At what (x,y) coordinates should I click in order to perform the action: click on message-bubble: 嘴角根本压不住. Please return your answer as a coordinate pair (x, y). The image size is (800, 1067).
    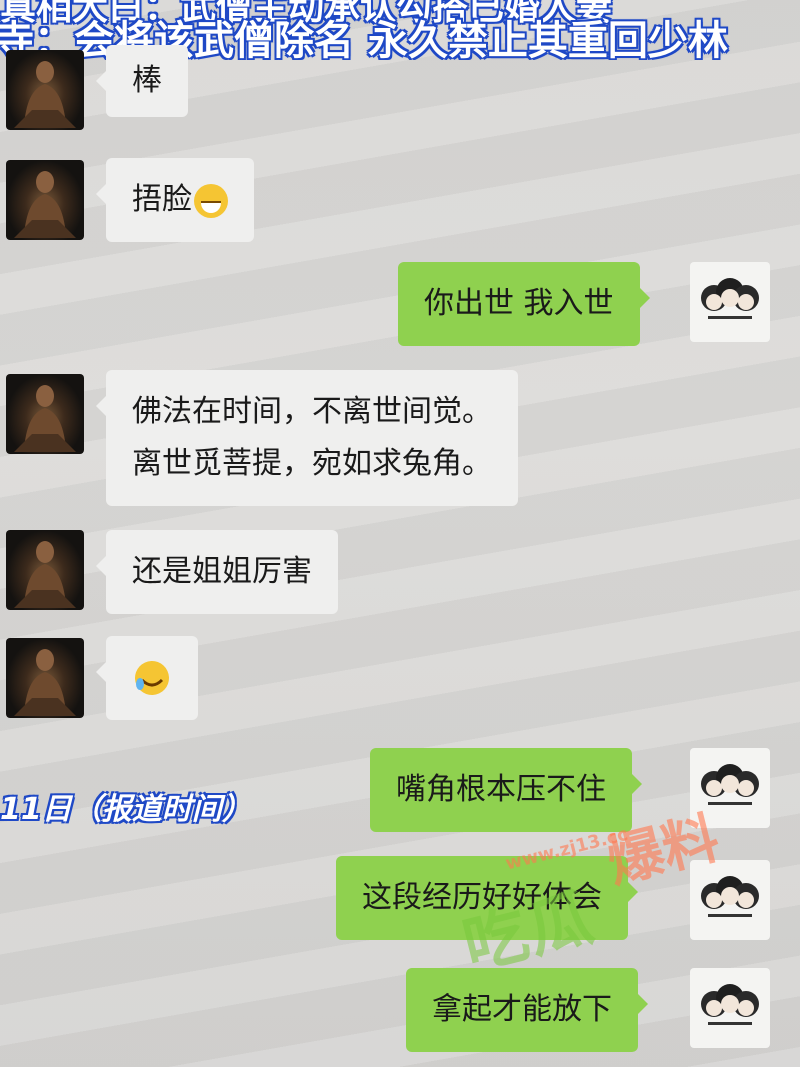
    Looking at the image, I should click on (506, 790).